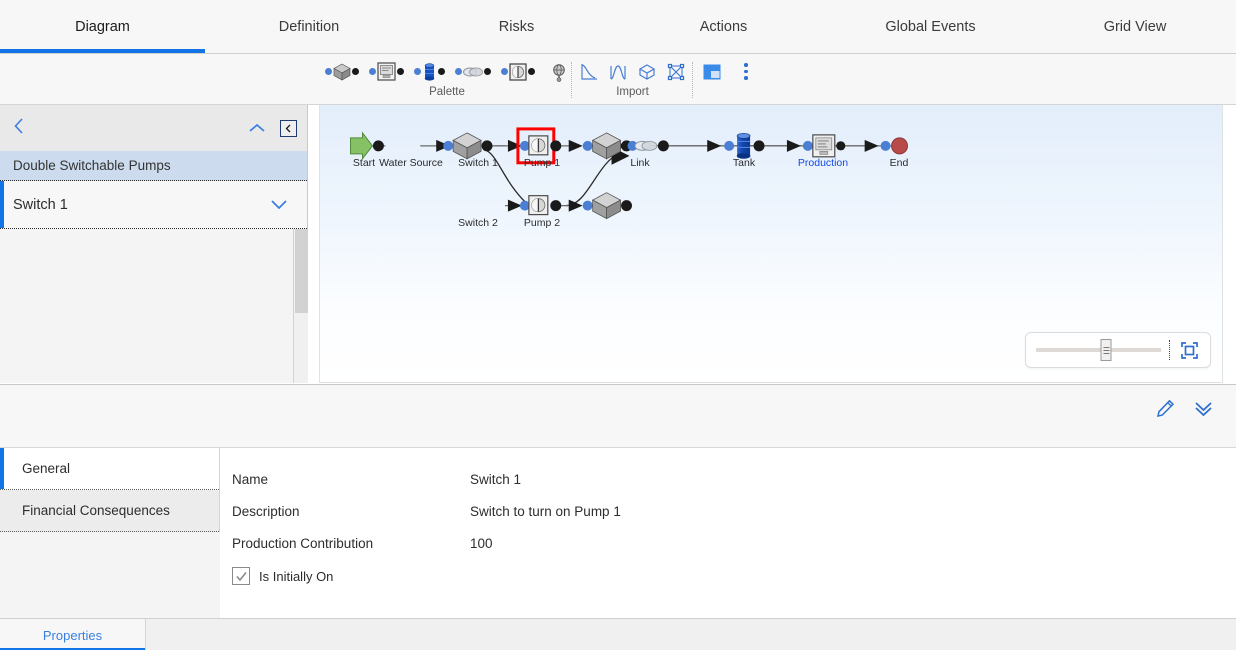 This screenshot has width=1236, height=650. What do you see at coordinates (279, 204) in the screenshot?
I see `chevron-down-icon` at bounding box center [279, 204].